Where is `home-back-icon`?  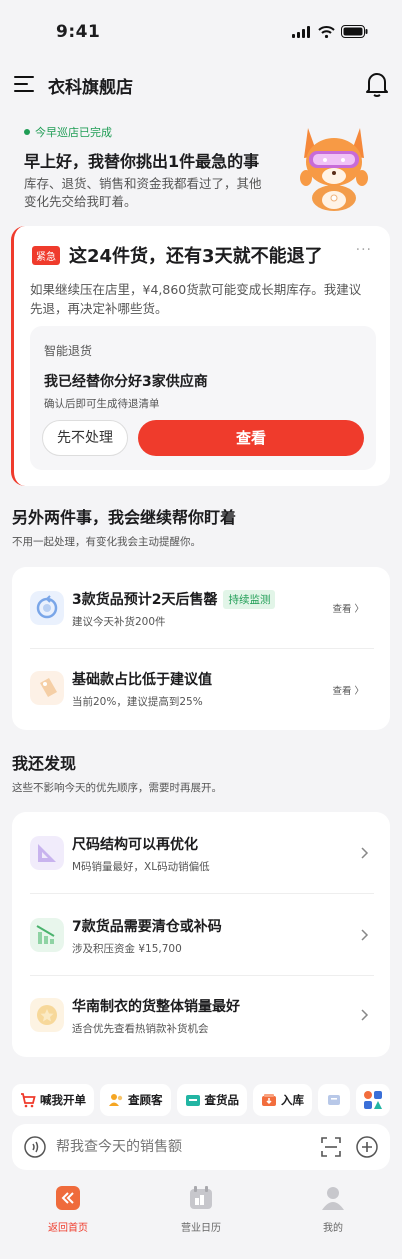
home-back-icon is located at coordinates (68, 1198).